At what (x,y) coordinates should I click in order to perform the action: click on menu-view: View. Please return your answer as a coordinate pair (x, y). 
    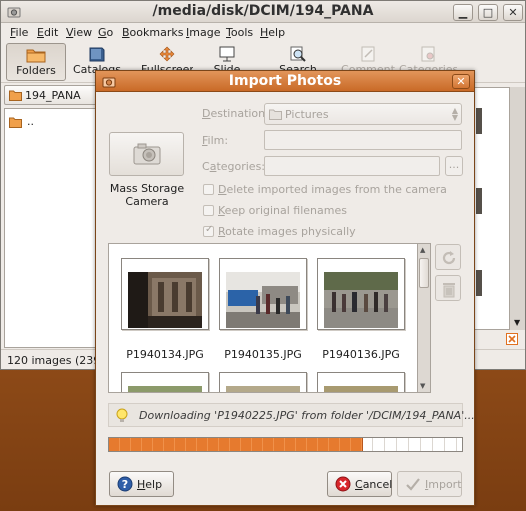
    Looking at the image, I should click on (79, 32).